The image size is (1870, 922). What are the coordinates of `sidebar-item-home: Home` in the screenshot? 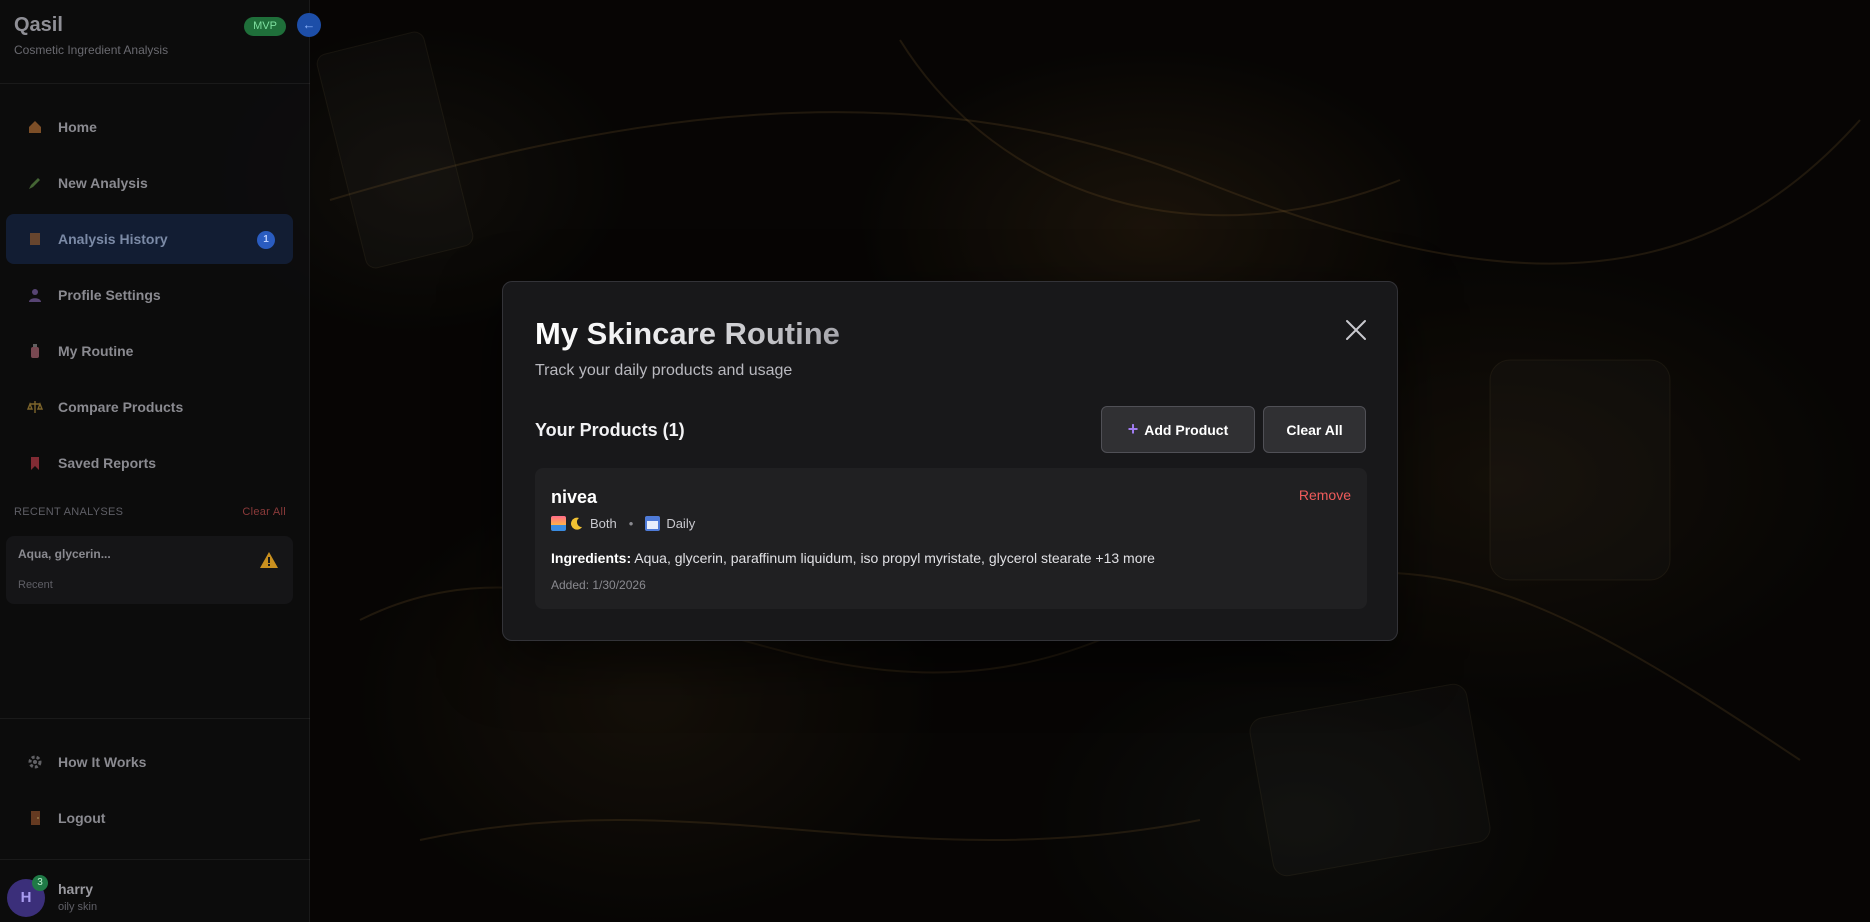 It's located at (149, 127).